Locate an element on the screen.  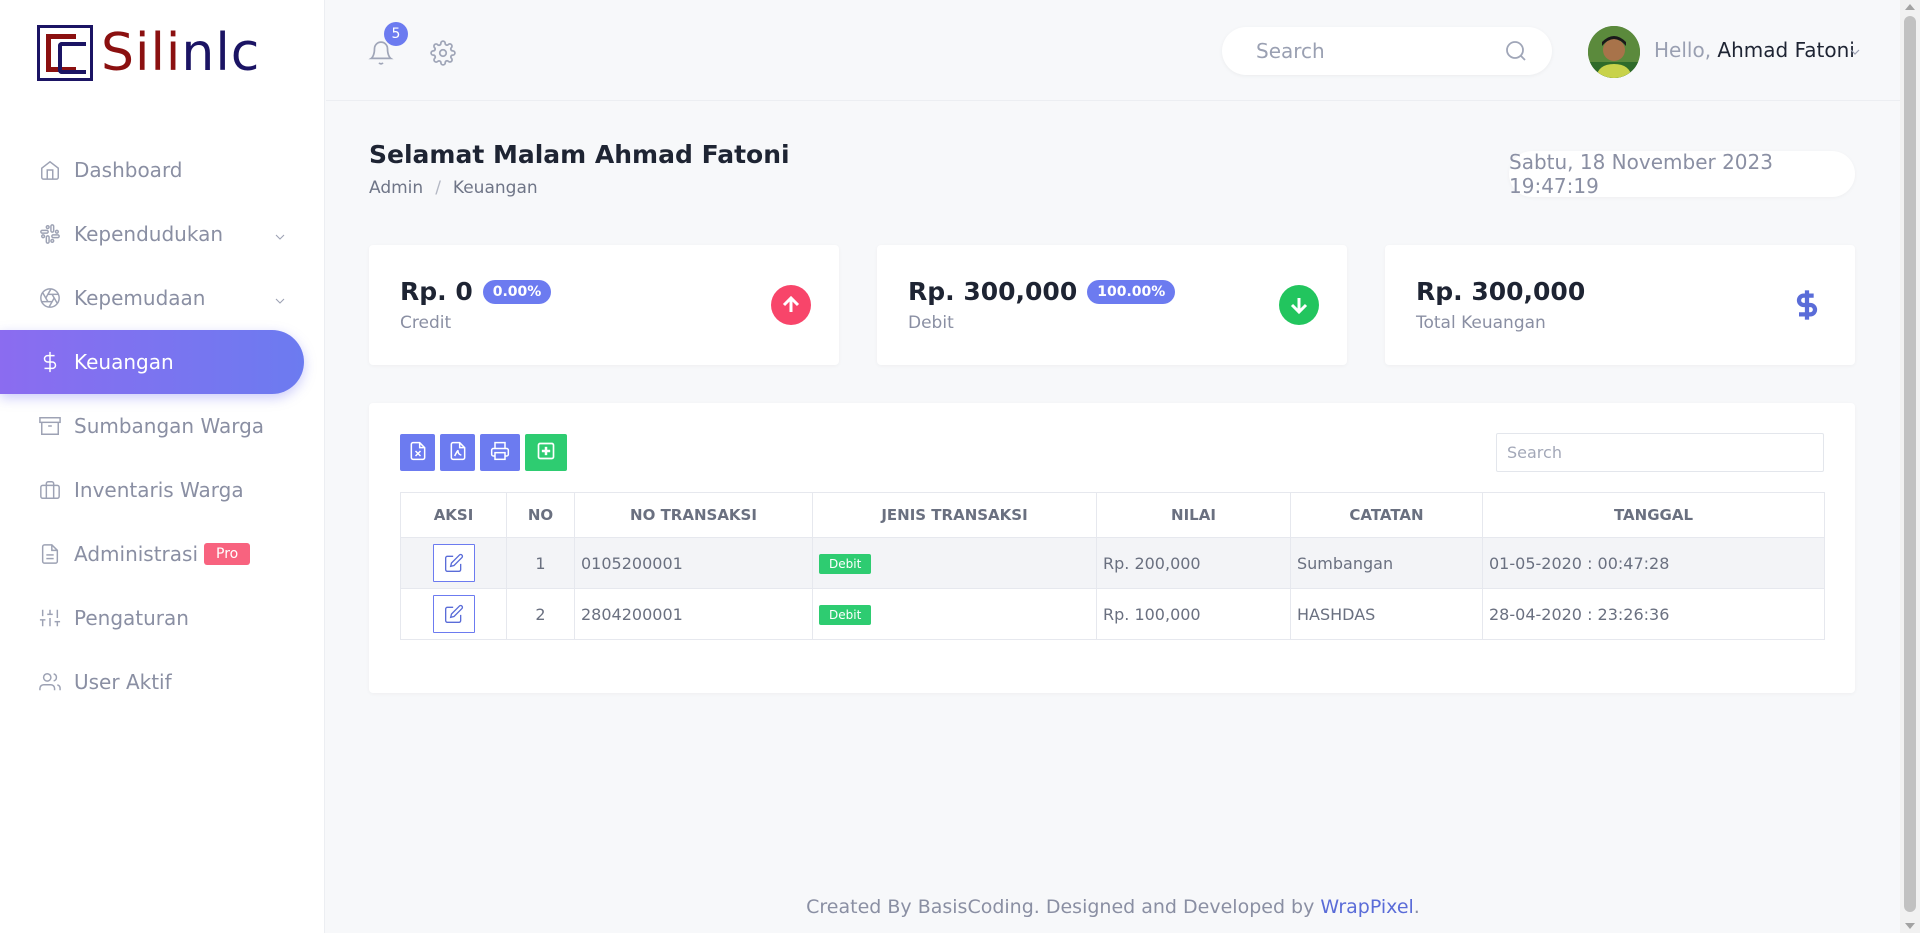
debit-amount: Rp. 300,000 is located at coordinates (993, 291).